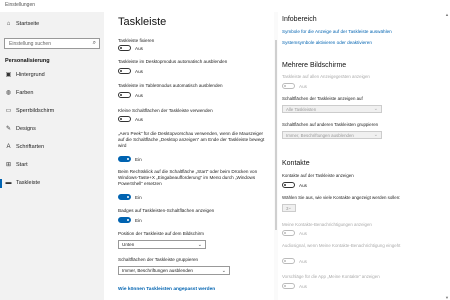 Image resolution: width=450 pixels, height=300 pixels. What do you see at coordinates (276, 135) in the screenshot?
I see `main-scrollbar-thumb` at bounding box center [276, 135].